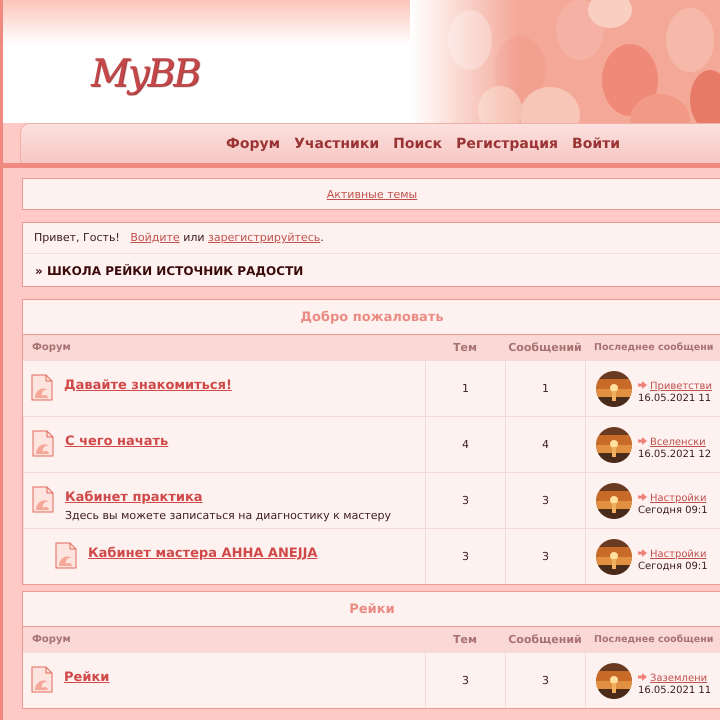  I want to click on last-post-date: 16.05.2021 12, so click(675, 454).